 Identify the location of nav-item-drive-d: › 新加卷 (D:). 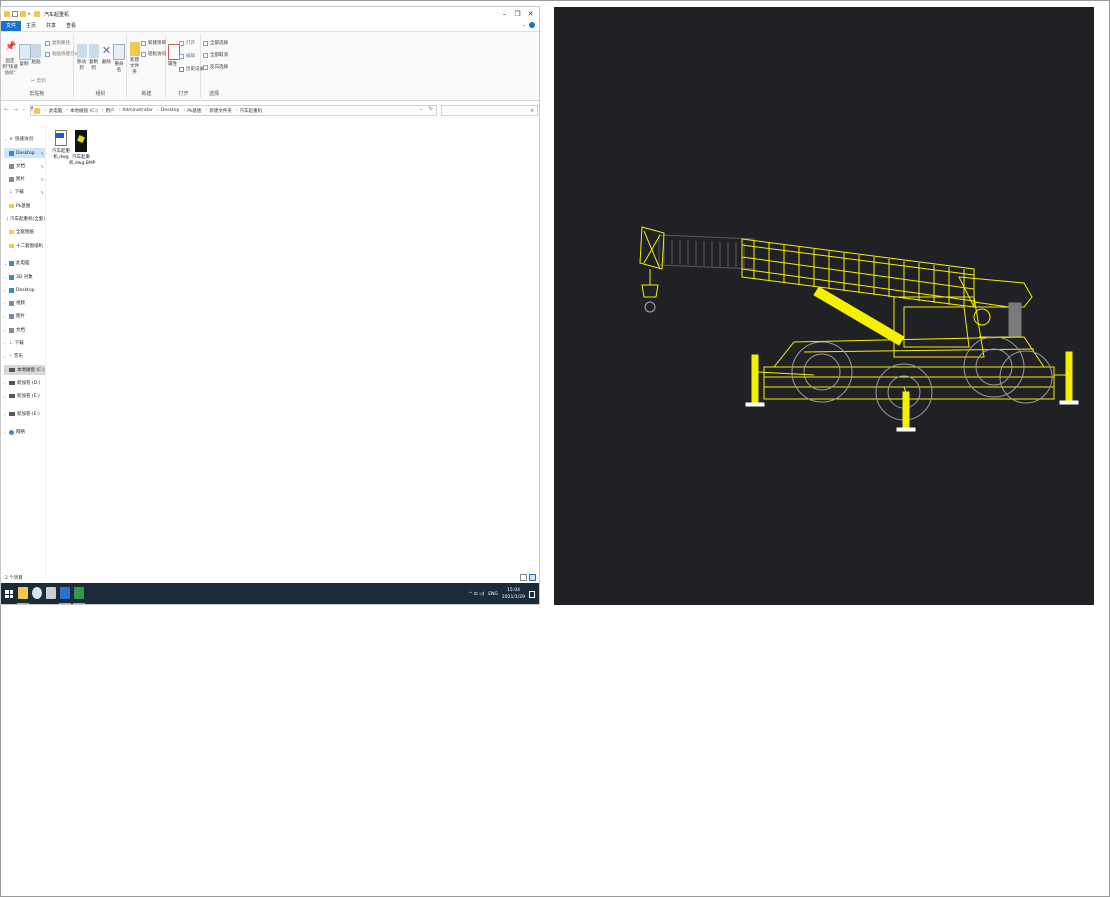
(24, 383).